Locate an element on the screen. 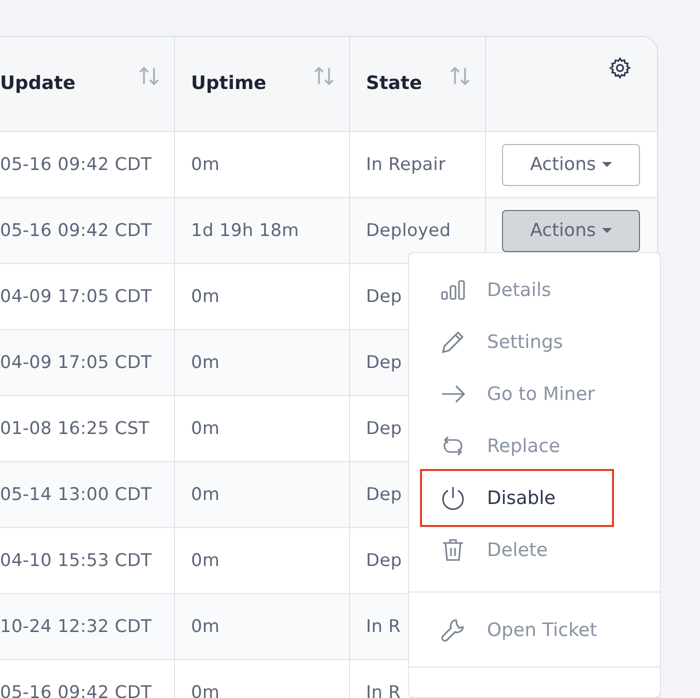 The image size is (700, 698). pencil-icon is located at coordinates (453, 342).